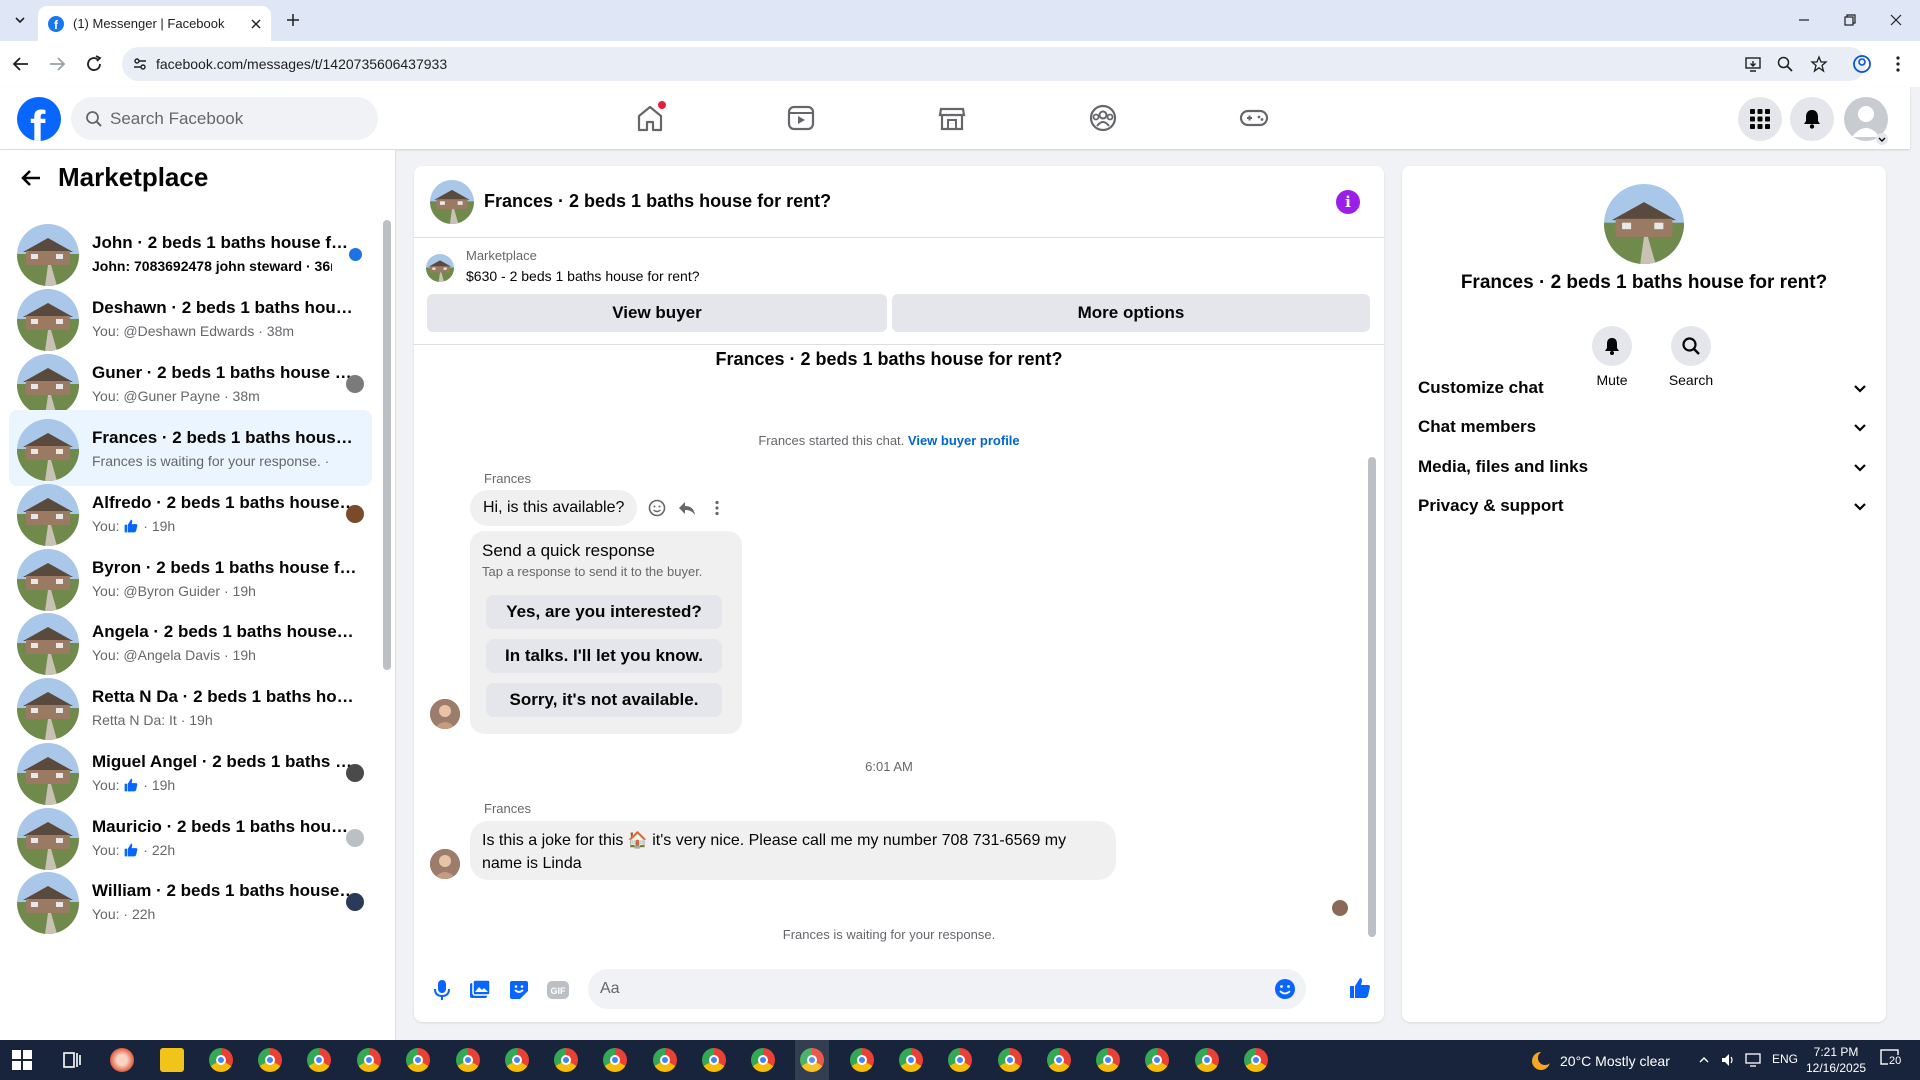  What do you see at coordinates (154, 23) in the screenshot?
I see `browser-tab-active: f (1) Messenger | Facebook` at bounding box center [154, 23].